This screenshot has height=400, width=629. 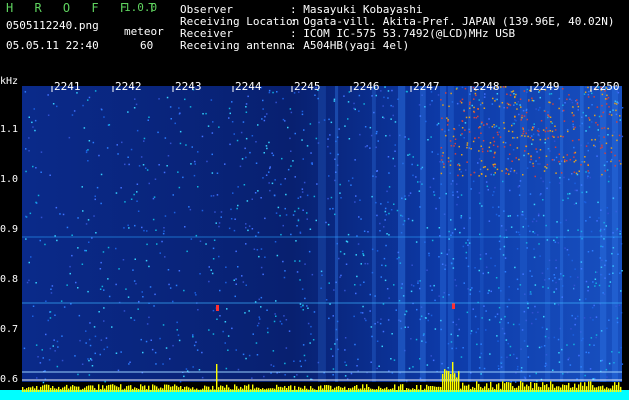 What do you see at coordinates (9, 279) in the screenshot?
I see `y-tick-label: 0.8` at bounding box center [9, 279].